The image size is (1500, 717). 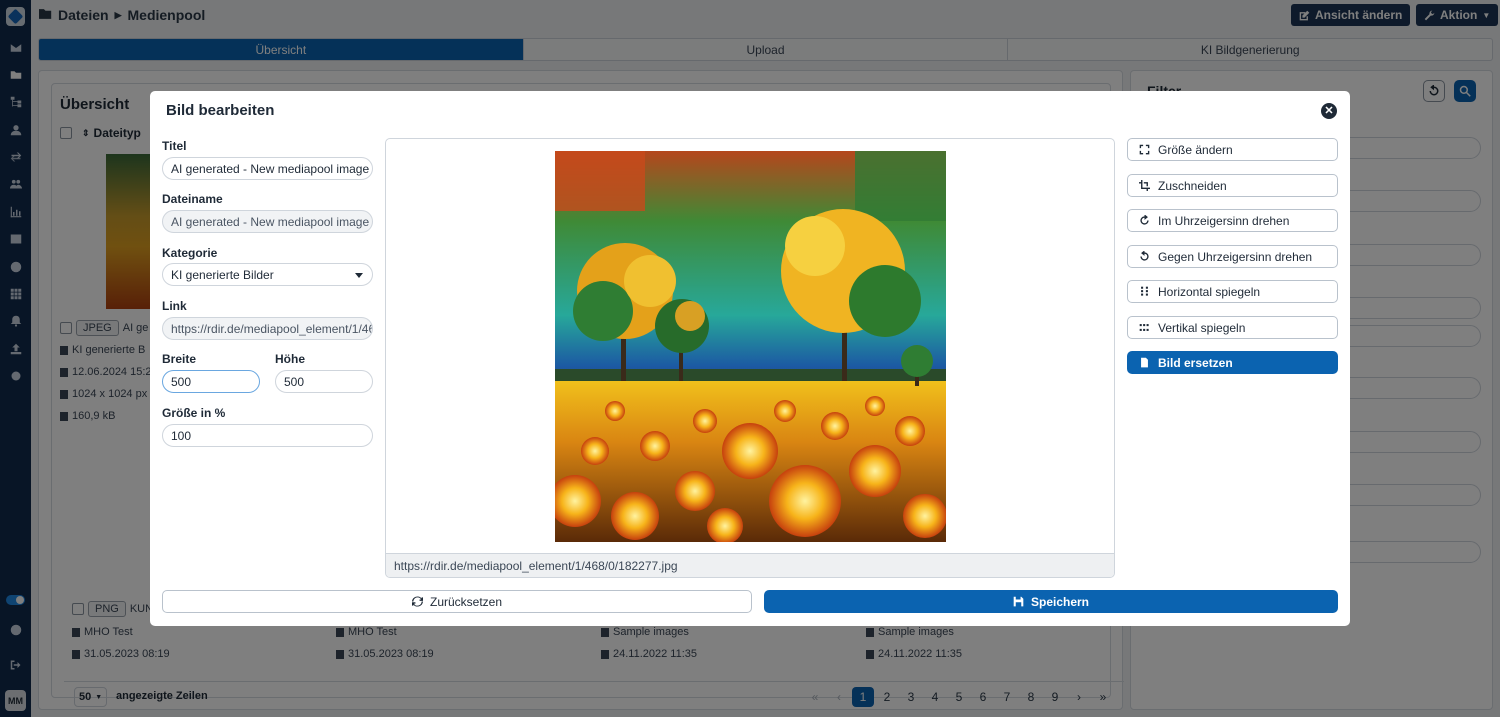 I want to click on flip-vertical-label: Vertikal spiegeln, so click(x=1202, y=327).